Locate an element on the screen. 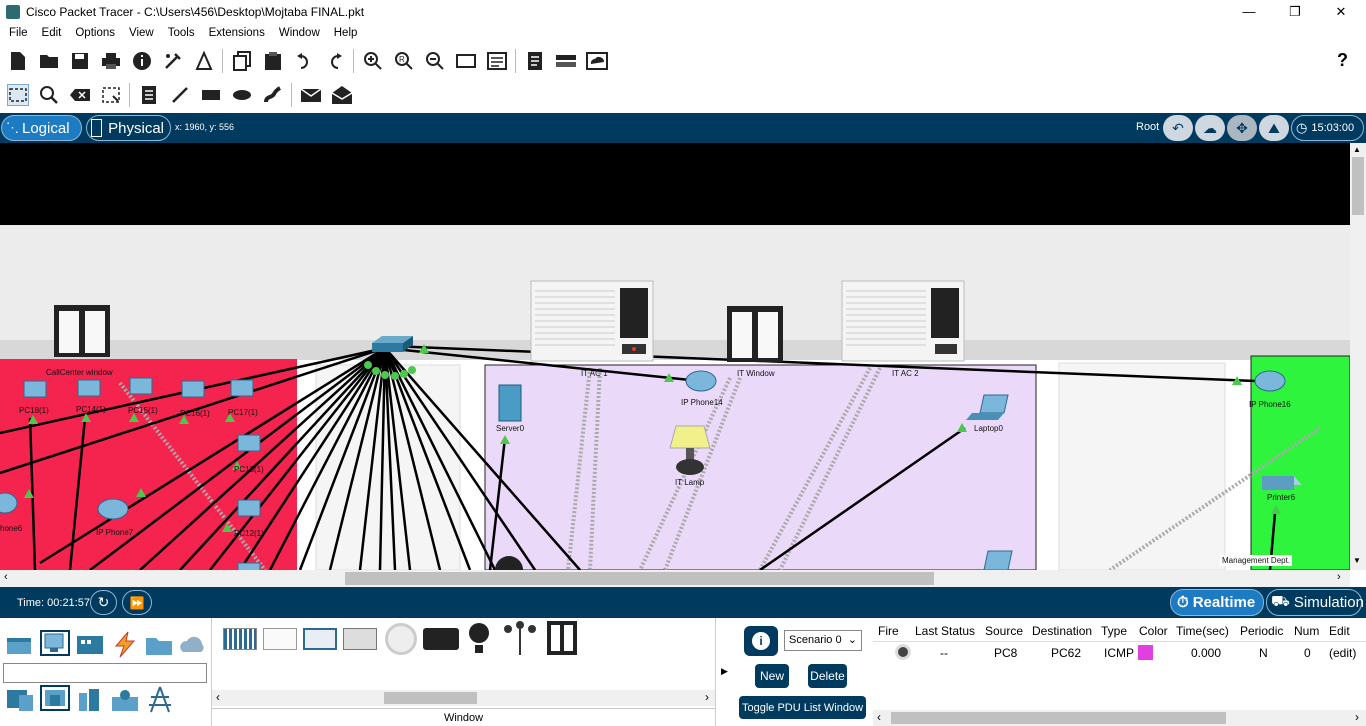  pdu-destination: PC62 is located at coordinates (1066, 653).